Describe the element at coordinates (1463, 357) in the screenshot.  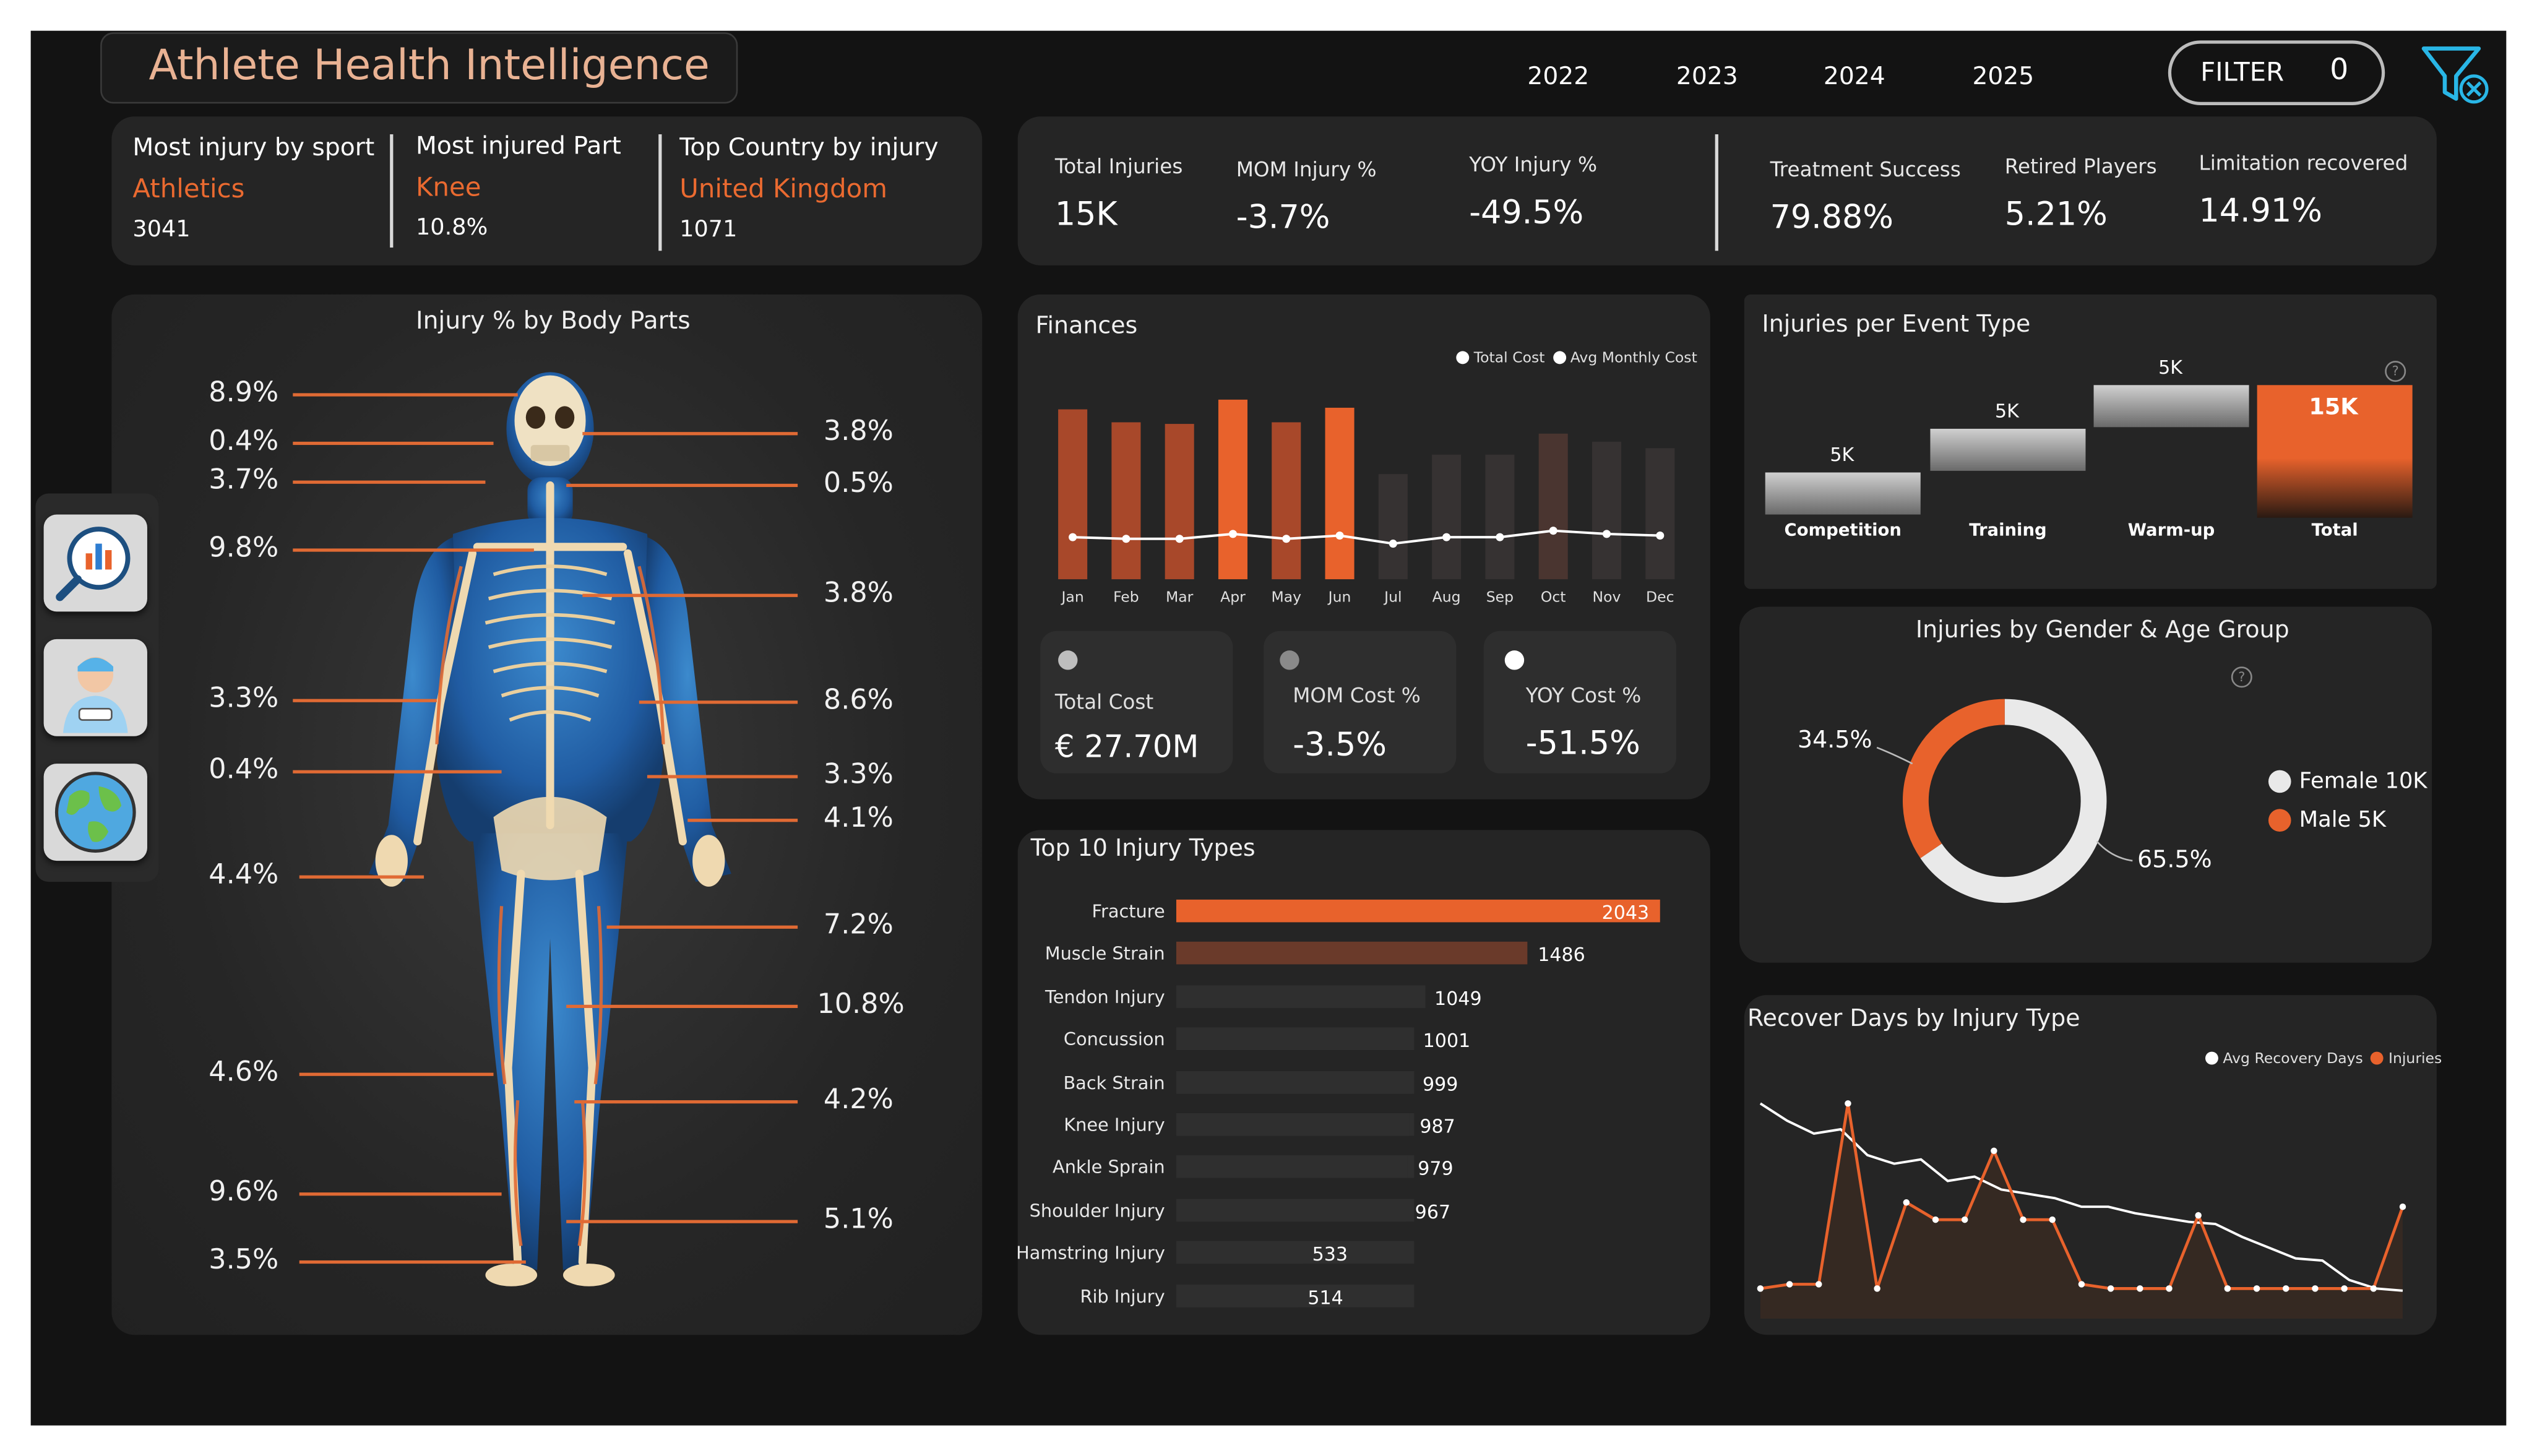
I see `legend-dot` at that location.